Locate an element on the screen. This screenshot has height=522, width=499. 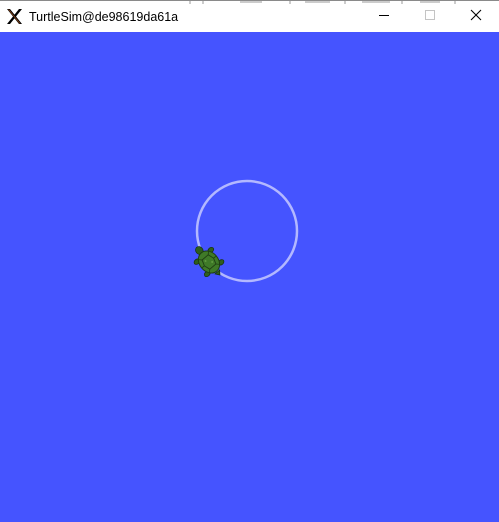
minimize-icon is located at coordinates (384, 17).